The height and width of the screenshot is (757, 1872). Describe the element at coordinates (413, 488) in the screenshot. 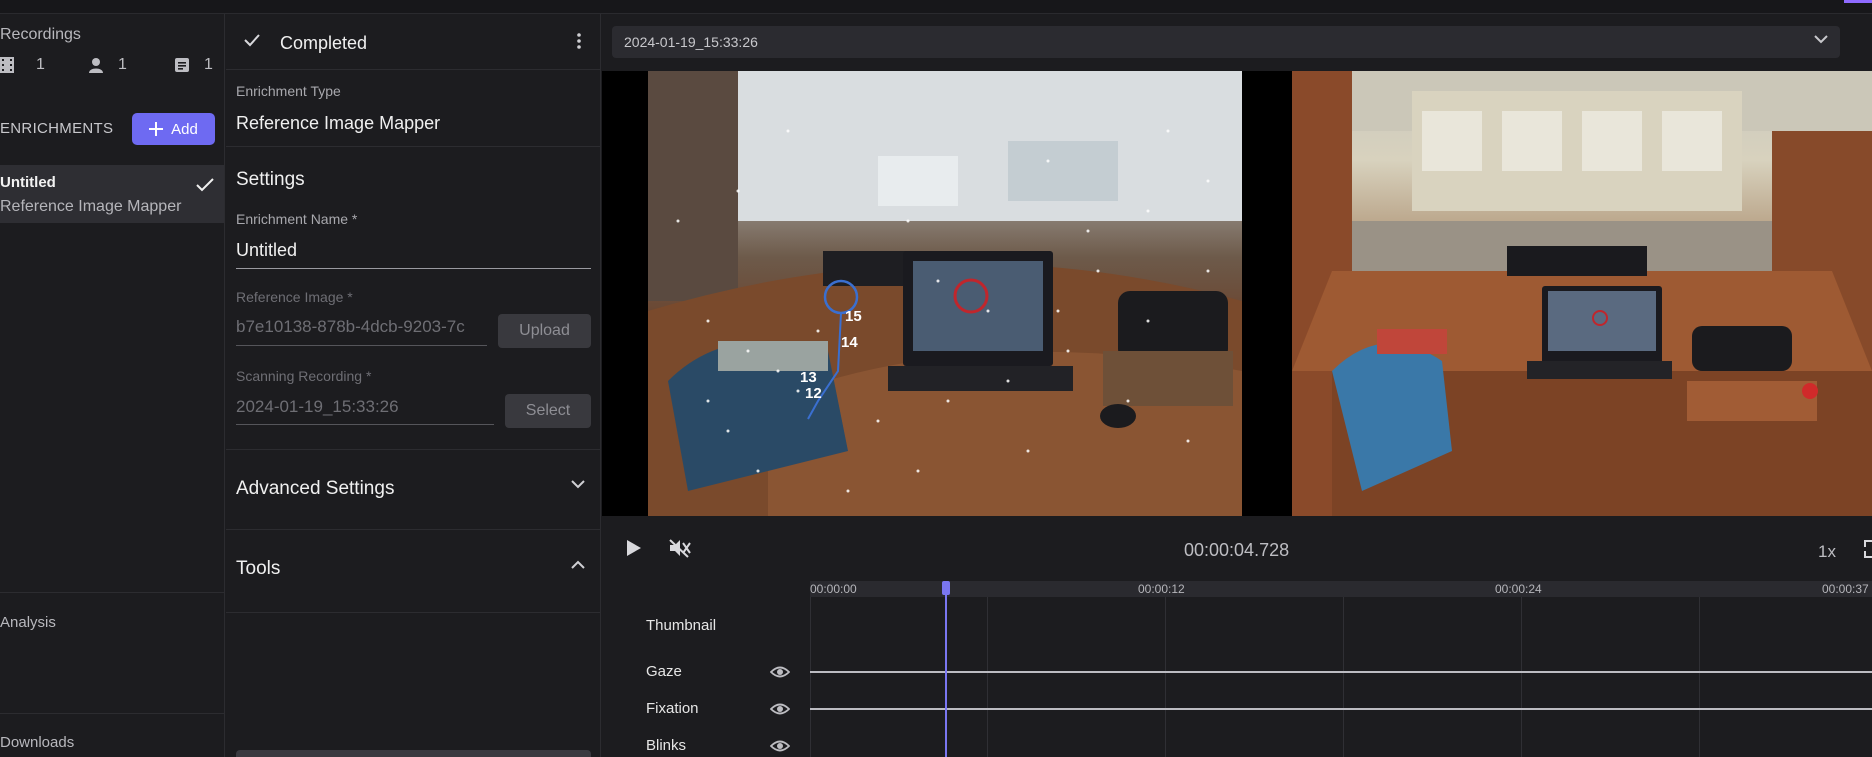

I see `advanced-settings-section: Advanced Settings` at that location.